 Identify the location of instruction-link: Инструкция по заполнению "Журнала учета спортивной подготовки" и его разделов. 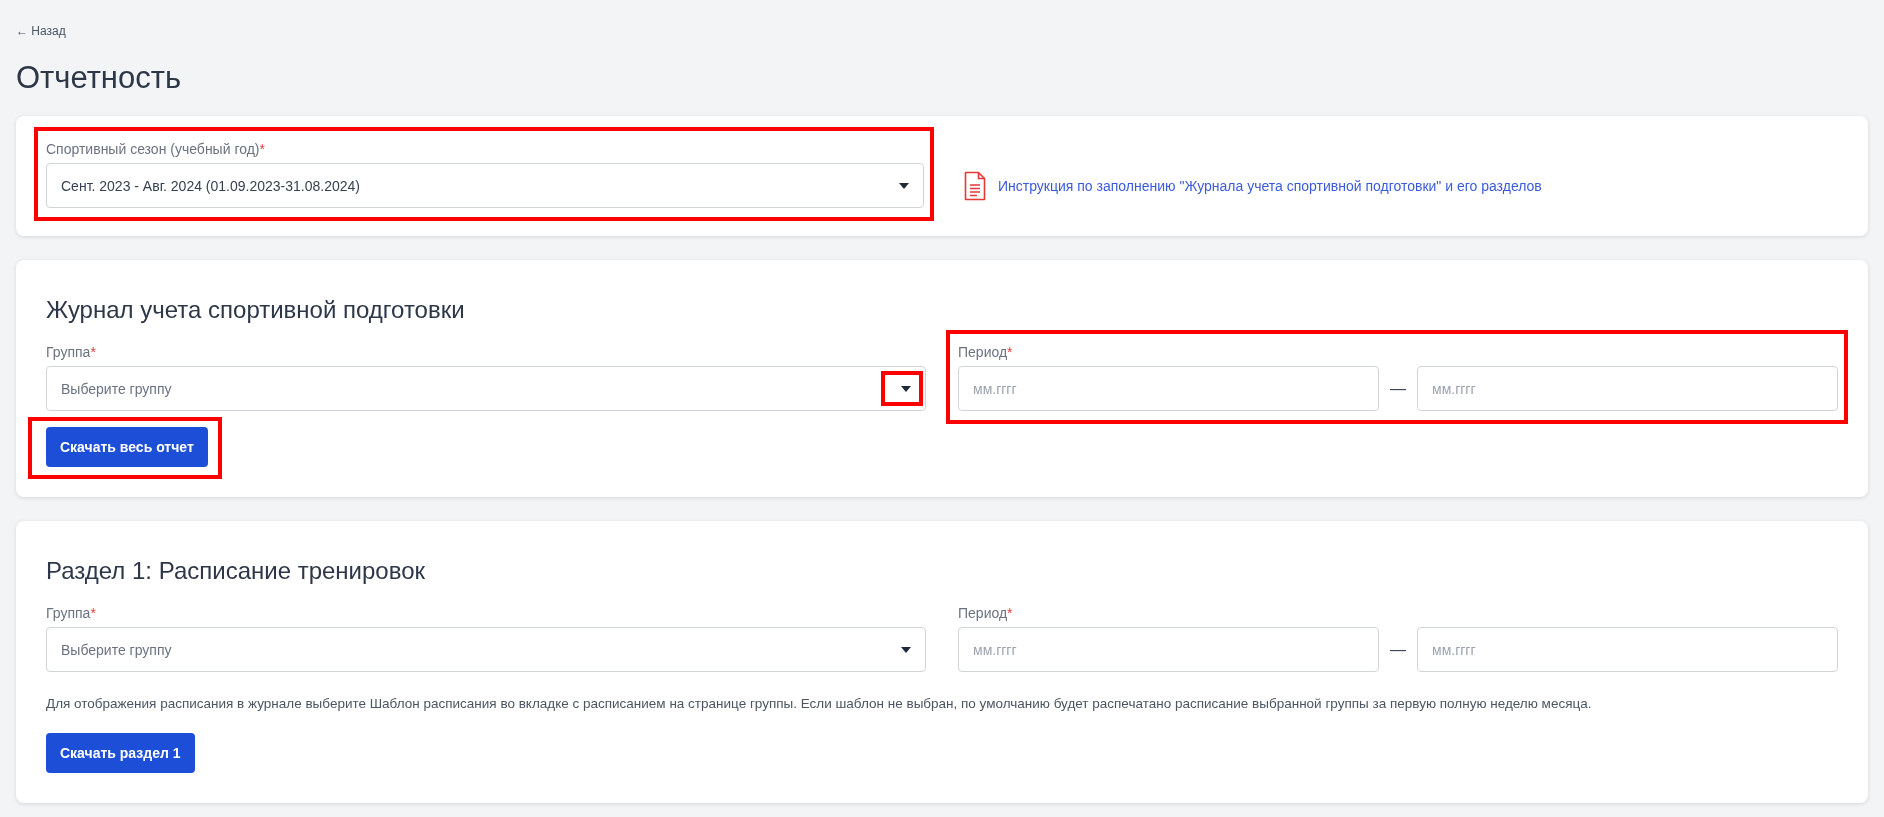
(1270, 185).